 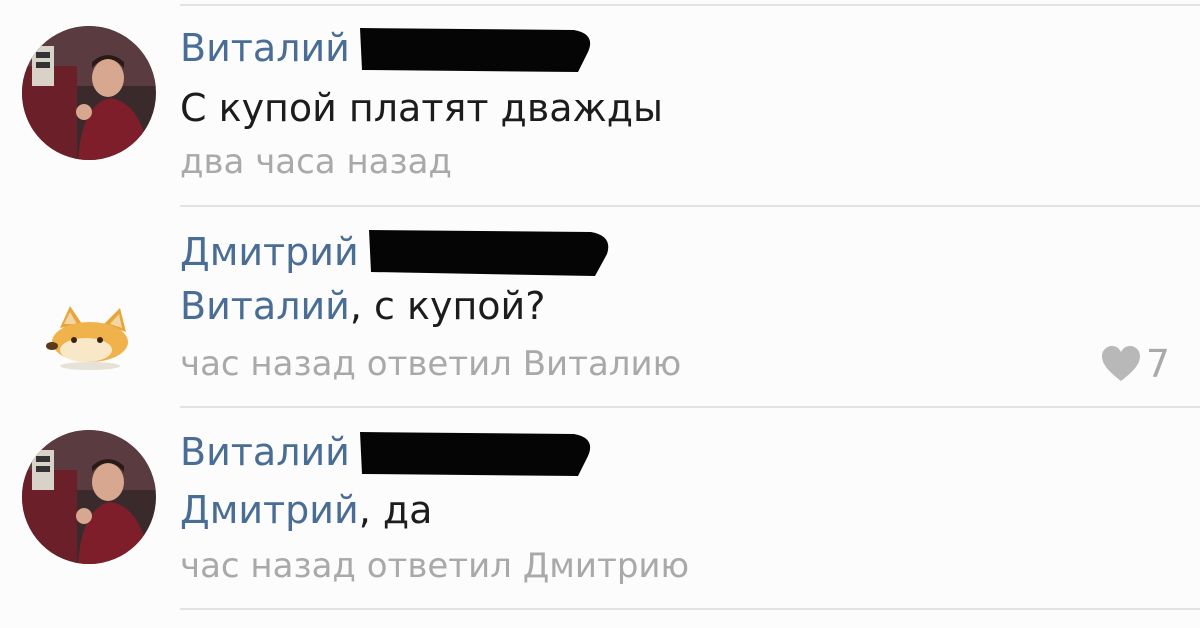 What do you see at coordinates (90, 337) in the screenshot?
I see `fox-sticker-avatar` at bounding box center [90, 337].